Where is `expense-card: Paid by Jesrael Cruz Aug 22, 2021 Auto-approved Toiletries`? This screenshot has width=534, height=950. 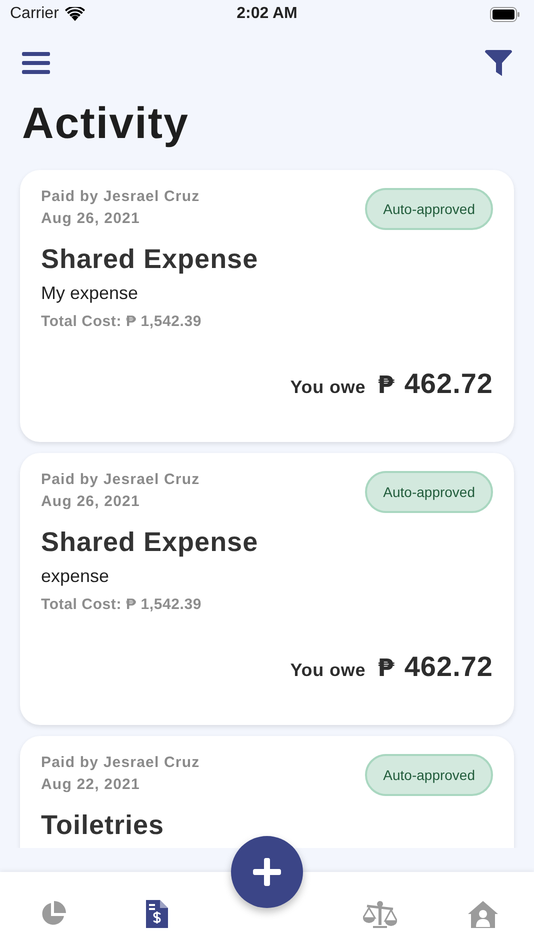
expense-card: Paid by Jesrael Cruz Aug 22, 2021 Auto-approved Toiletries is located at coordinates (267, 792).